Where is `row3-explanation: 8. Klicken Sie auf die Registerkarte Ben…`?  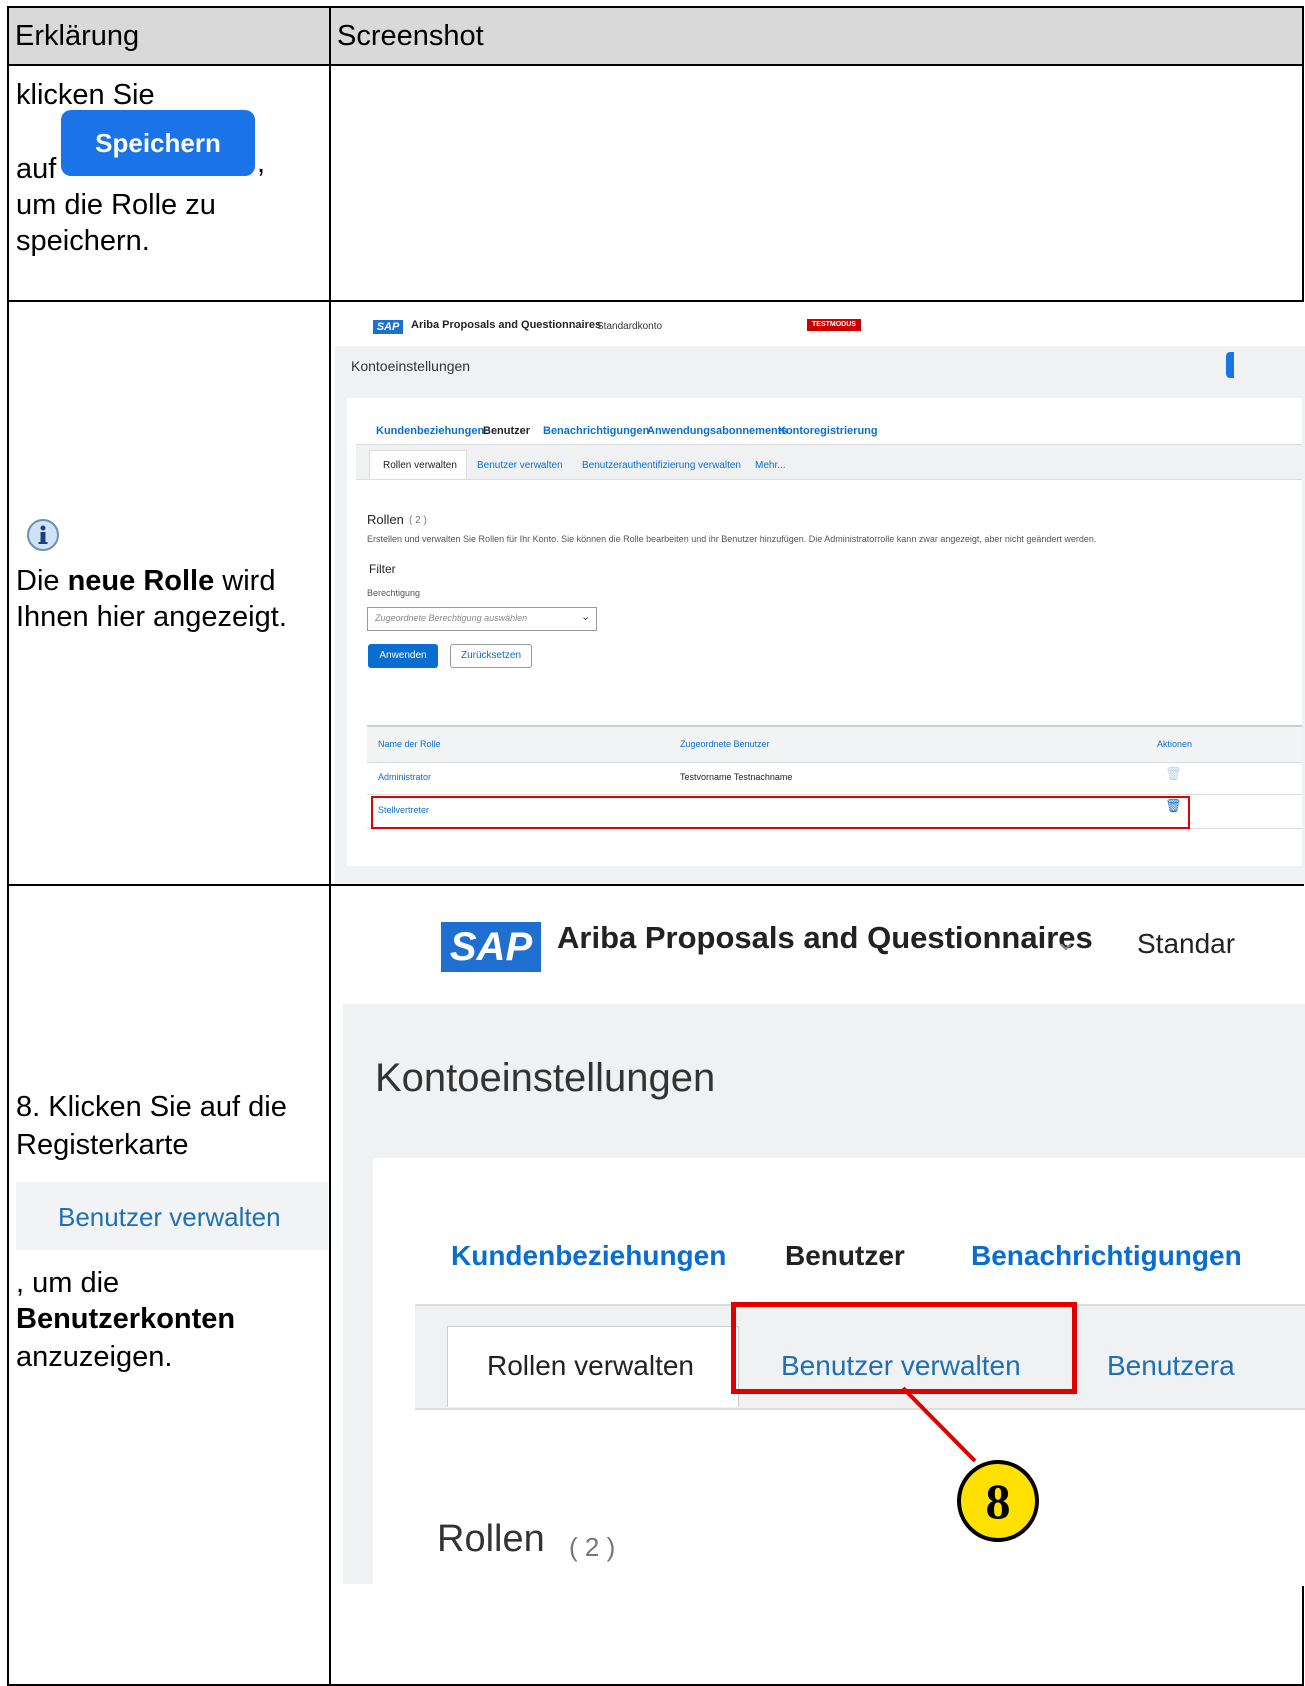 row3-explanation: 8. Klicken Sie auf die Registerkarte Ben… is located at coordinates (169, 1285).